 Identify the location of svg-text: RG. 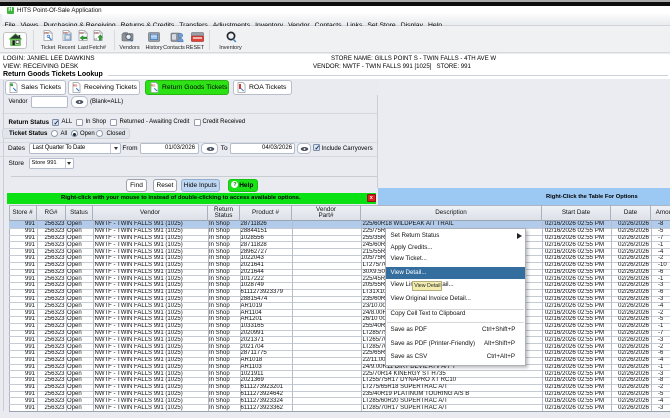
(153, 85).